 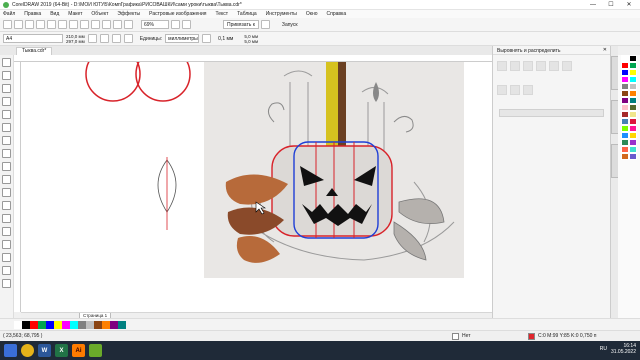 What do you see at coordinates (6, 257) in the screenshot?
I see `interactive-fill-tool-icon` at bounding box center [6, 257].